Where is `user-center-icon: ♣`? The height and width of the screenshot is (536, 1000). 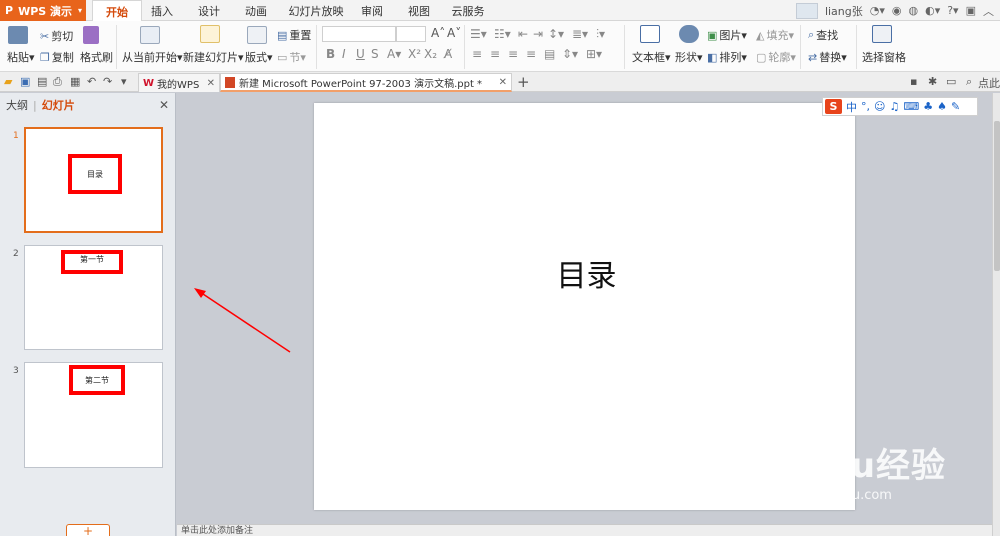 user-center-icon: ♣ is located at coordinates (928, 106).